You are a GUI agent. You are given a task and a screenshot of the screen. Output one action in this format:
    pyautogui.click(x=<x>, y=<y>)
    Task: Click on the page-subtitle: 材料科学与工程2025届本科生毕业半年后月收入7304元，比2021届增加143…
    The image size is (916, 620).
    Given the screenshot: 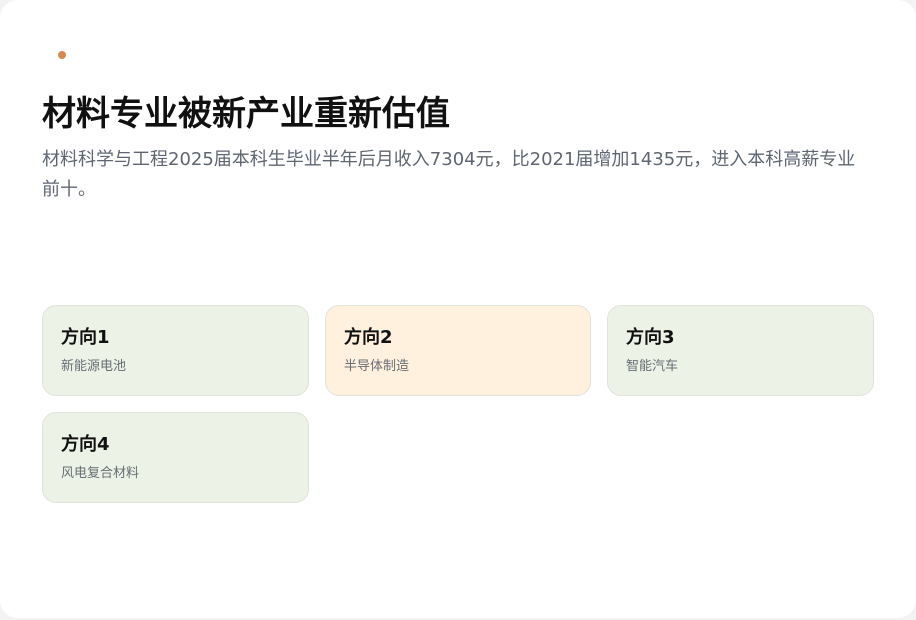 What is the action you would take?
    pyautogui.click(x=449, y=174)
    